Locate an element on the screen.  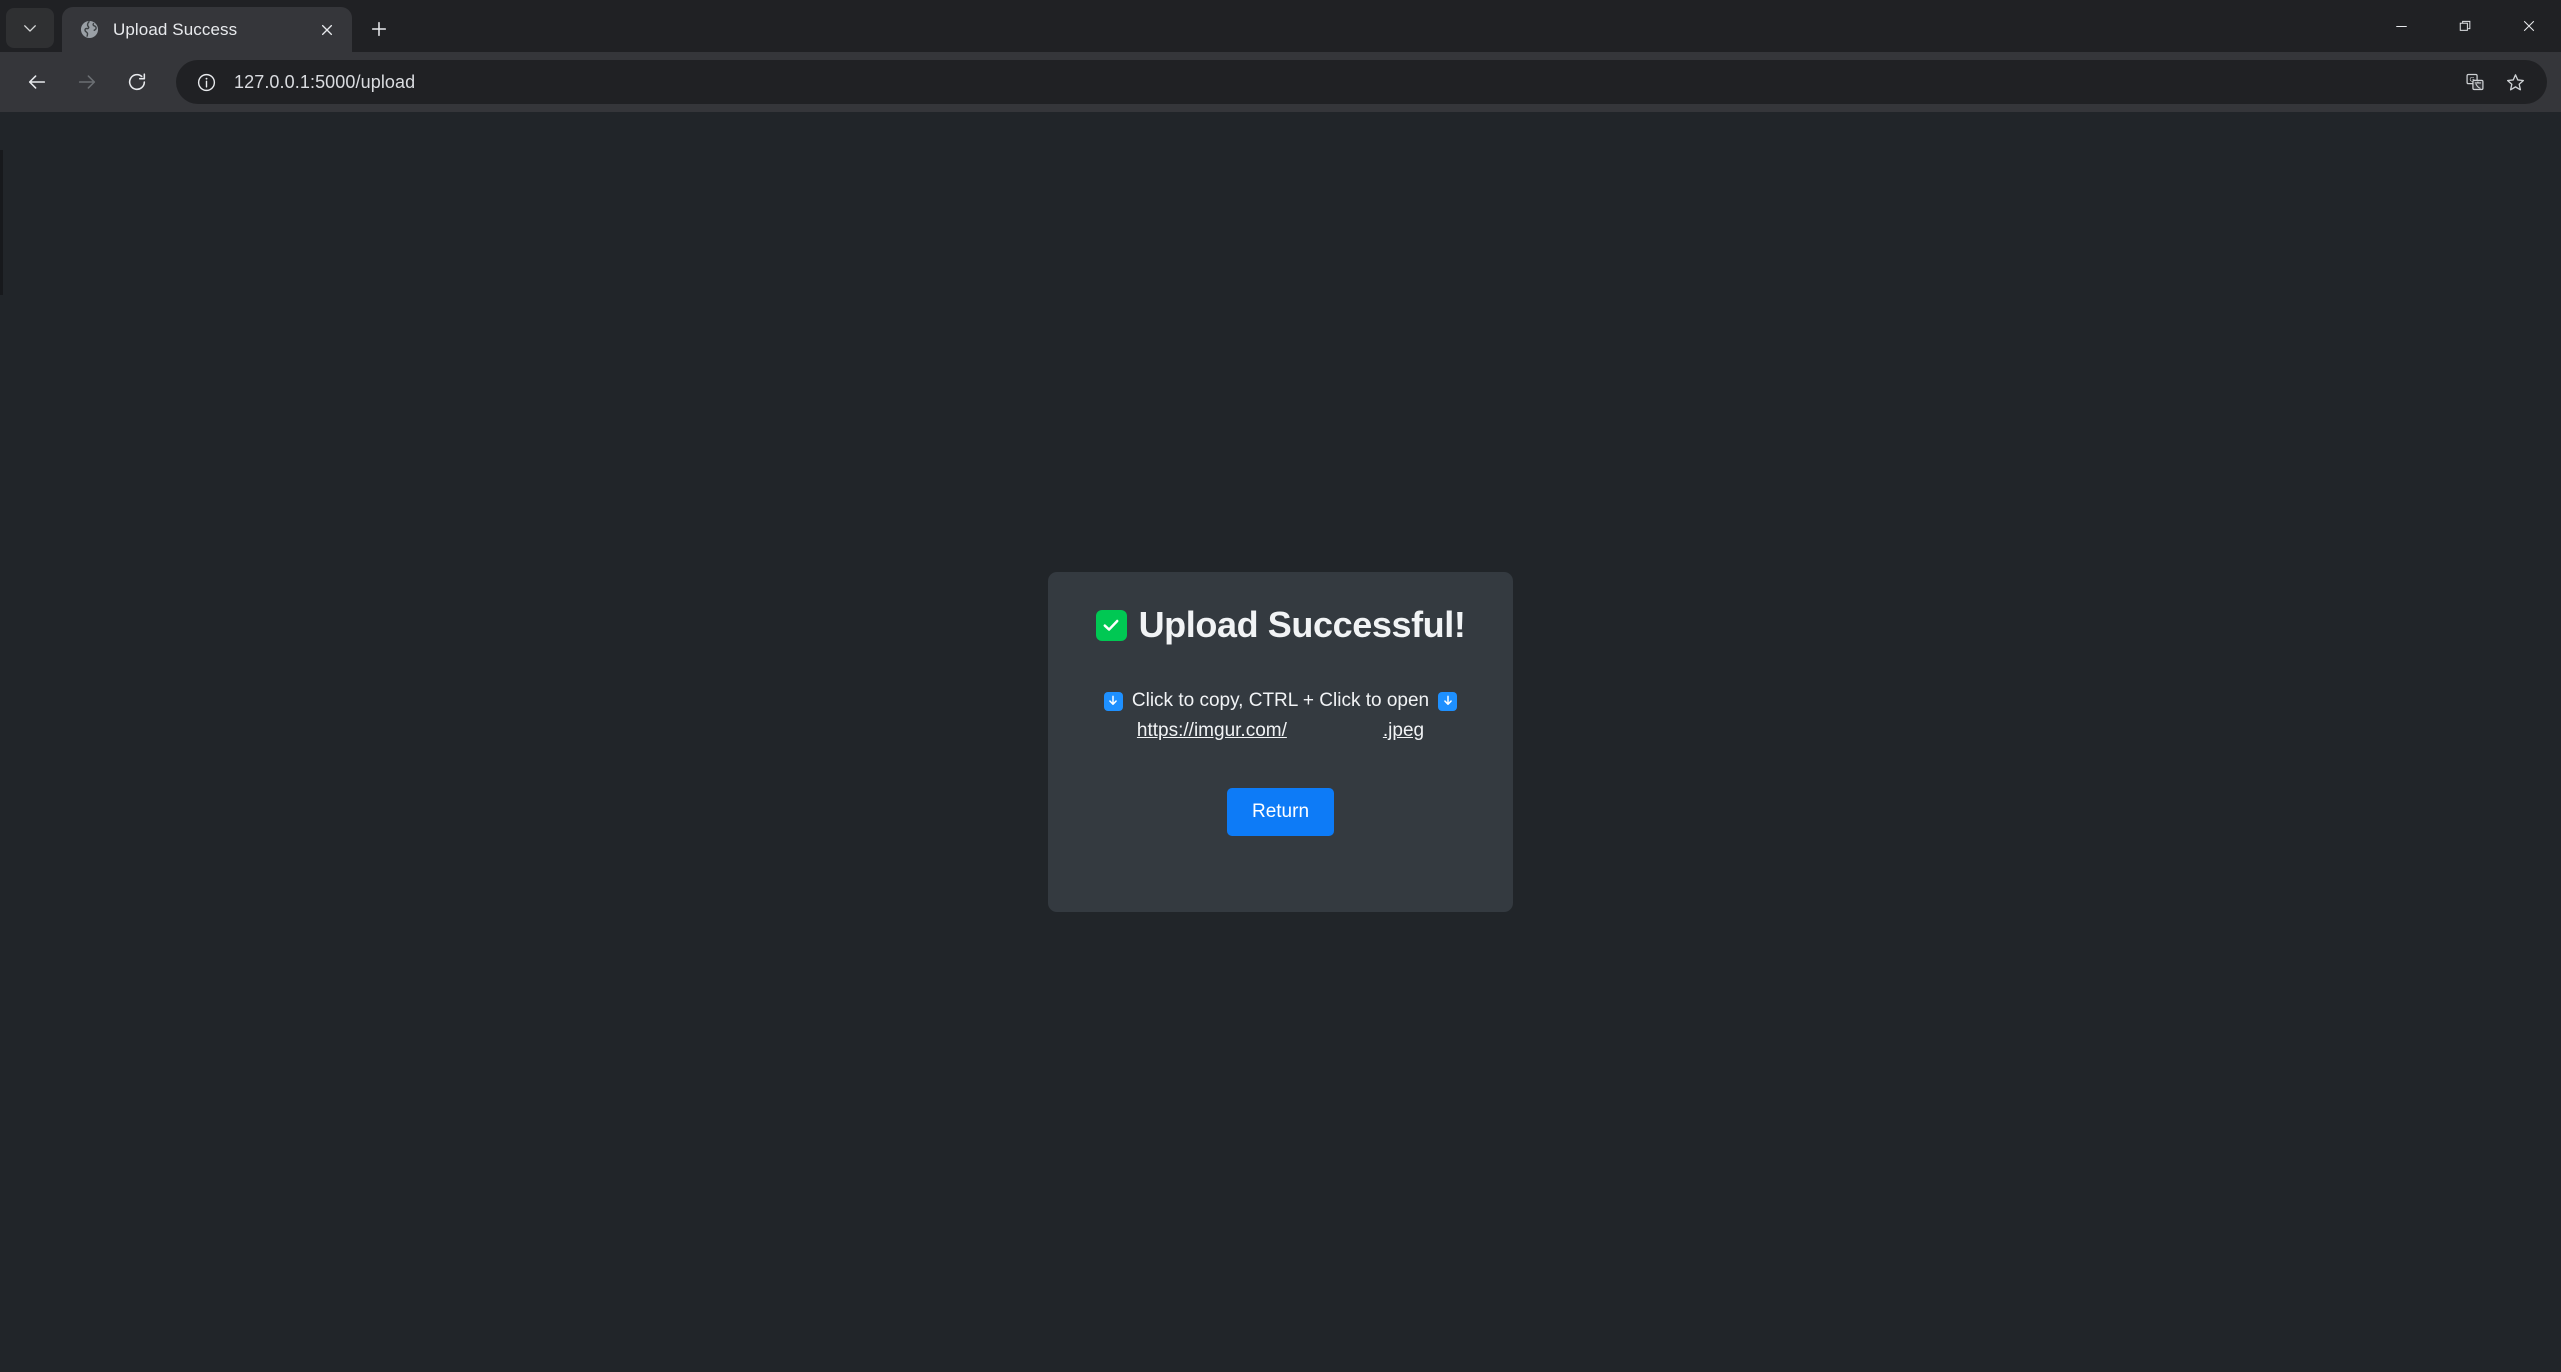
copy-hint-row: Click to copy, CTRL + Click to open is located at coordinates (1280, 701).